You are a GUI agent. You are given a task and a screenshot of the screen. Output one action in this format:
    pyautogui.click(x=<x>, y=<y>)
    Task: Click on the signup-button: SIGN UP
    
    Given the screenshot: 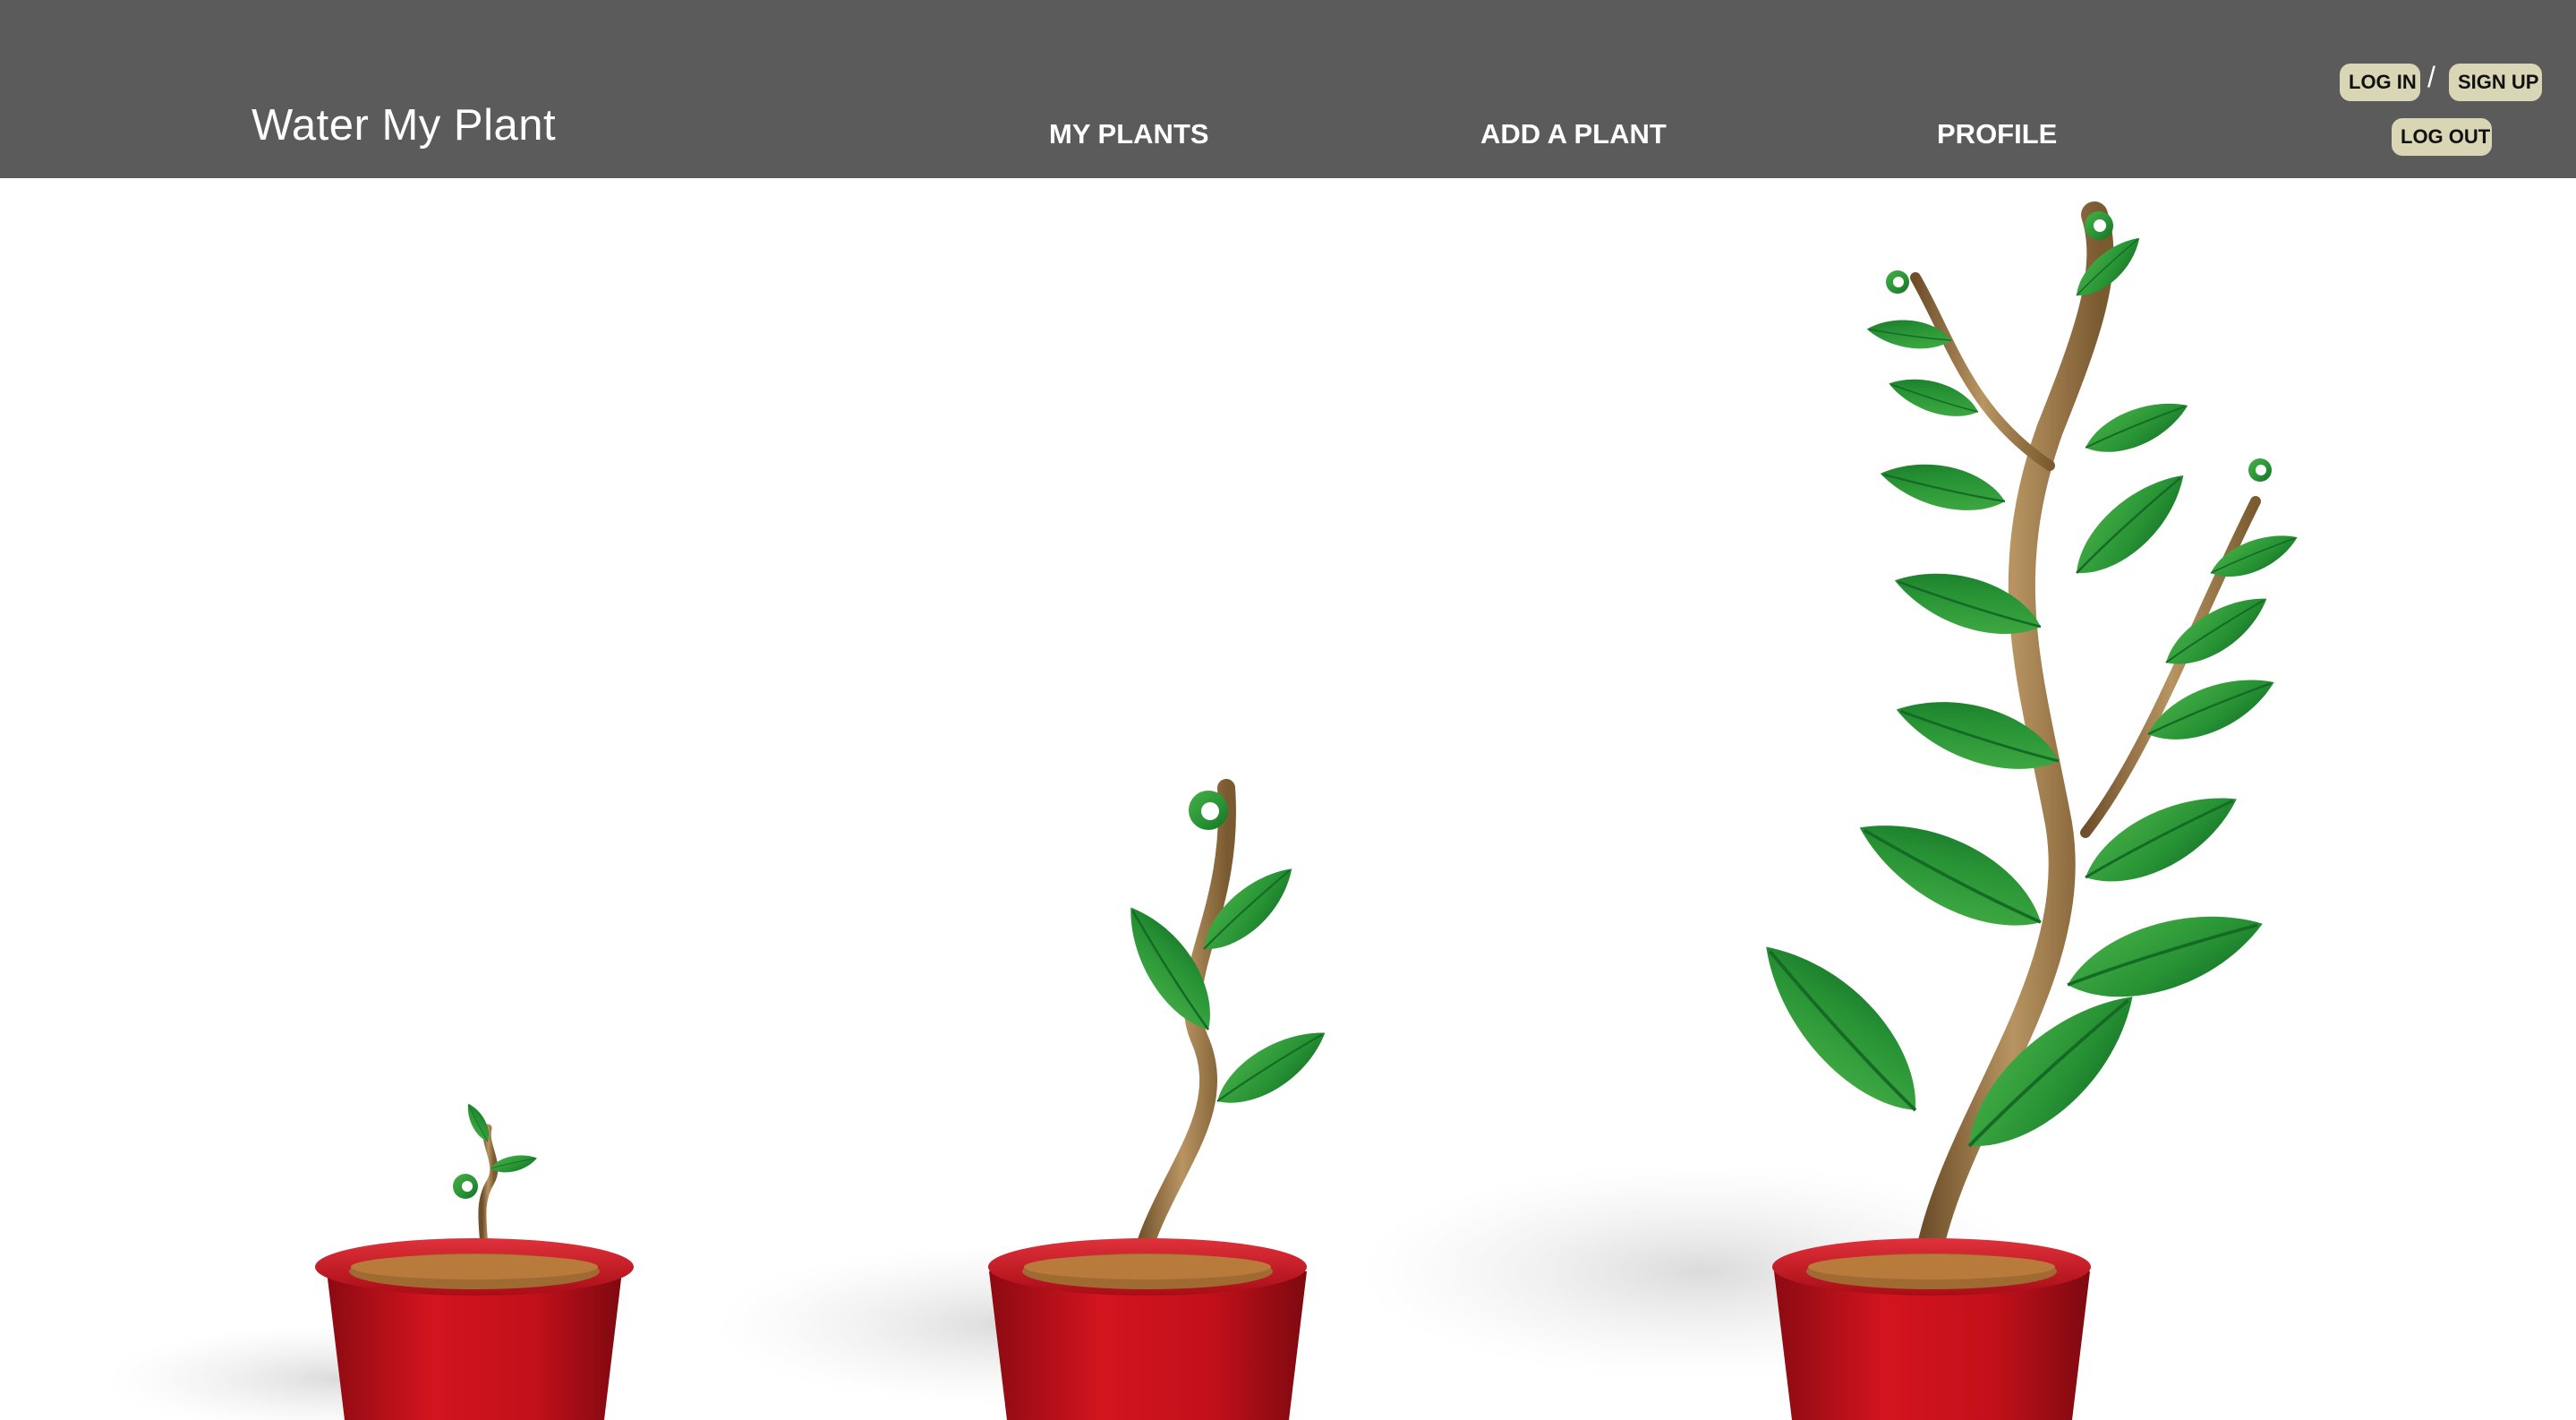 What is the action you would take?
    pyautogui.click(x=2495, y=83)
    